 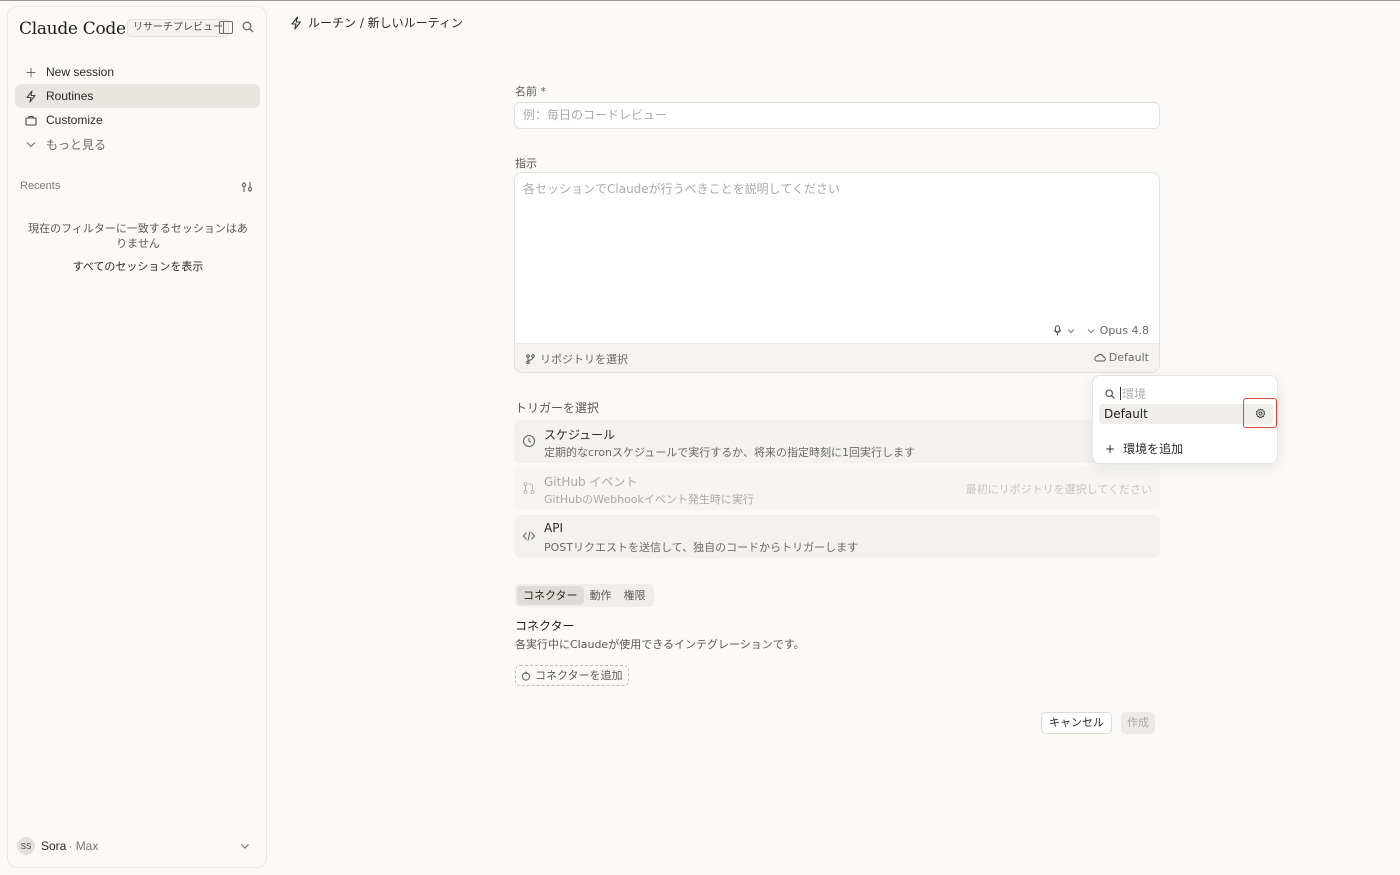 What do you see at coordinates (247, 187) in the screenshot?
I see `filter-icon` at bounding box center [247, 187].